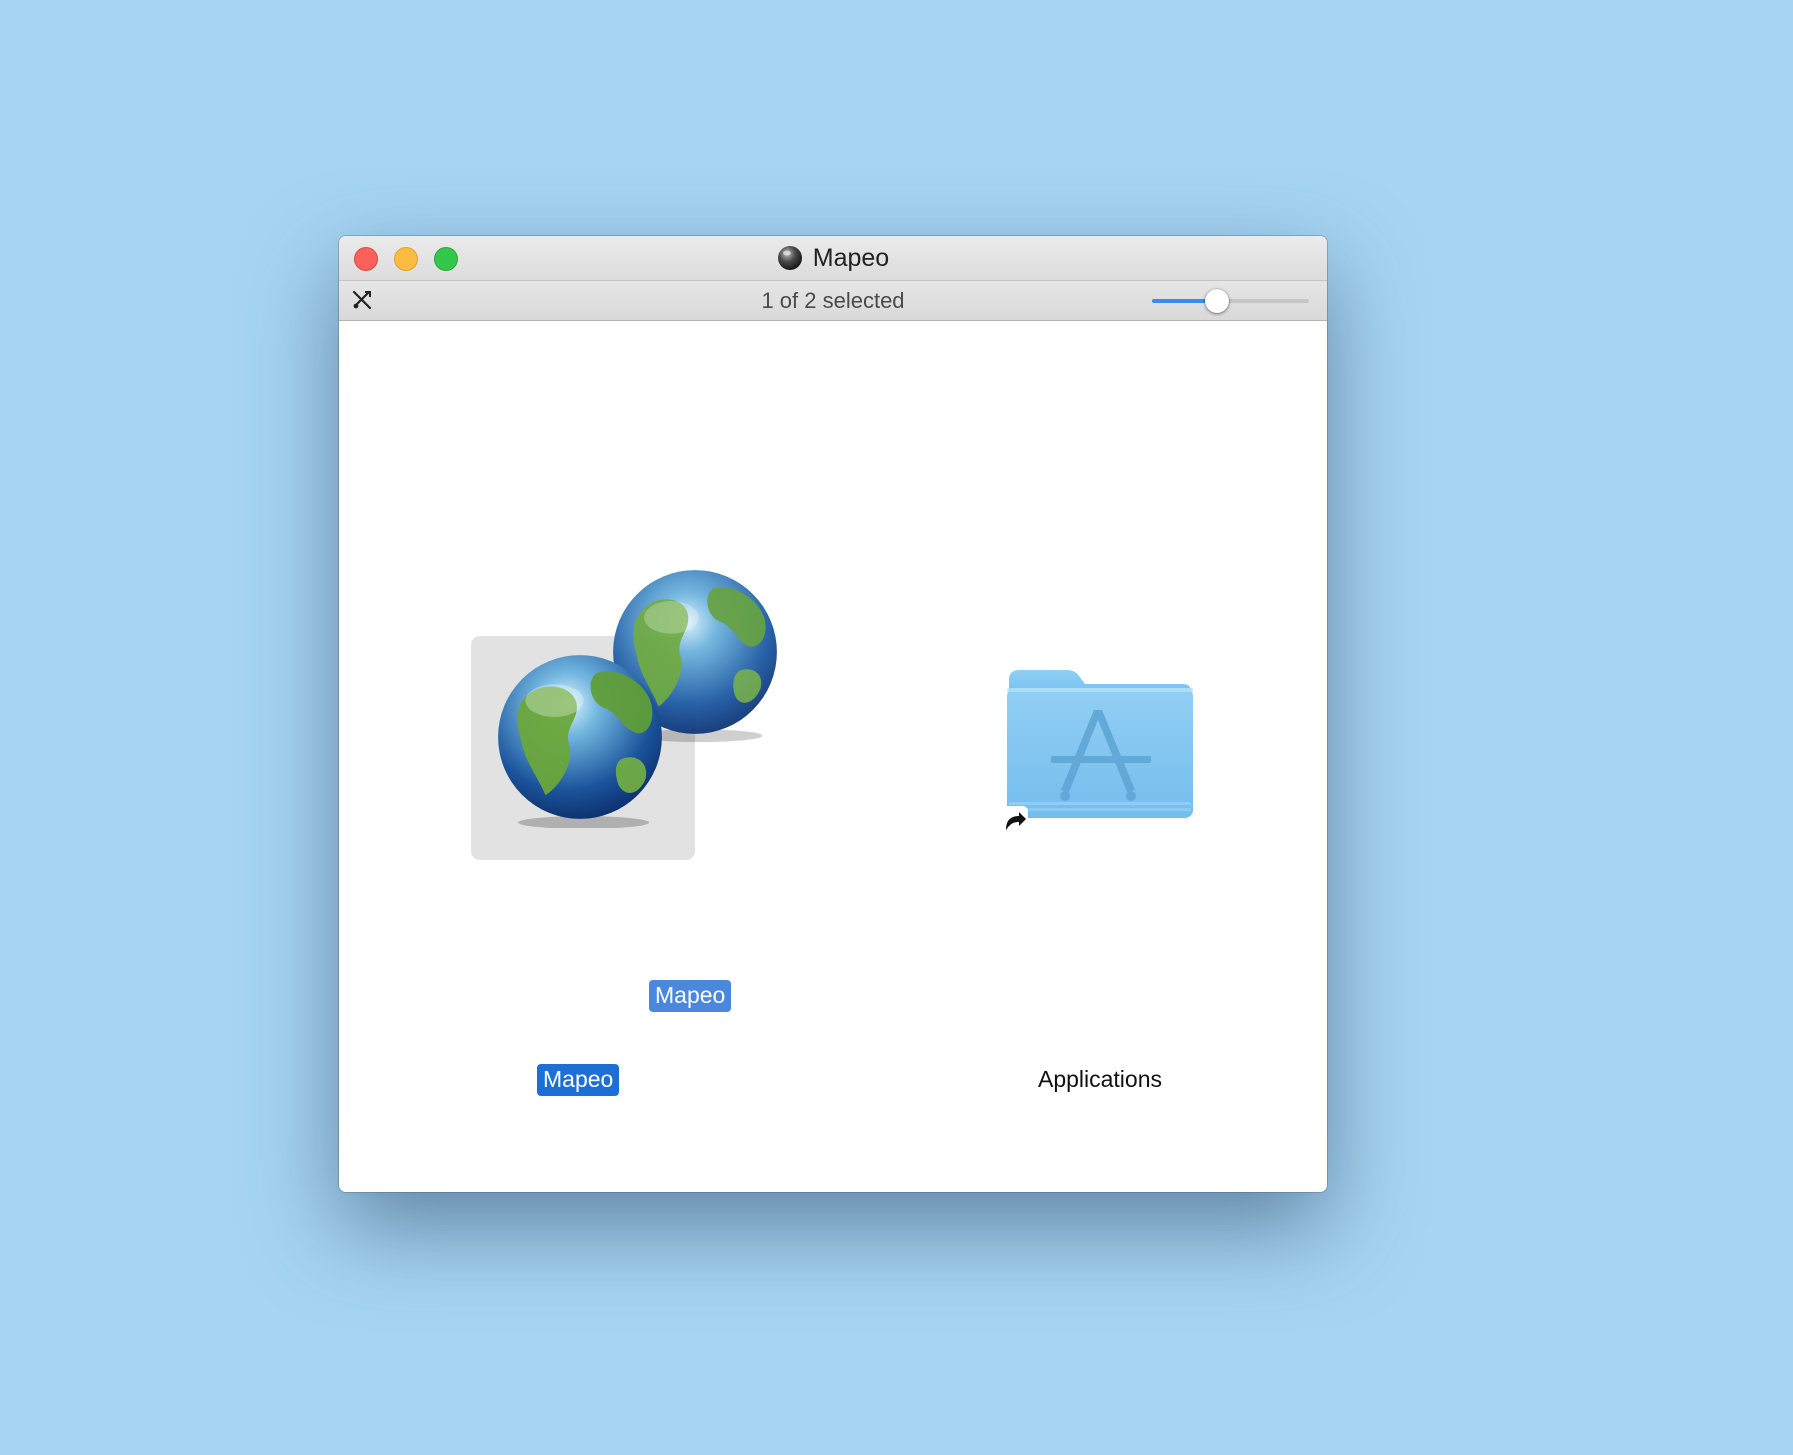  I want to click on title-bar: Mapeo, so click(833, 258).